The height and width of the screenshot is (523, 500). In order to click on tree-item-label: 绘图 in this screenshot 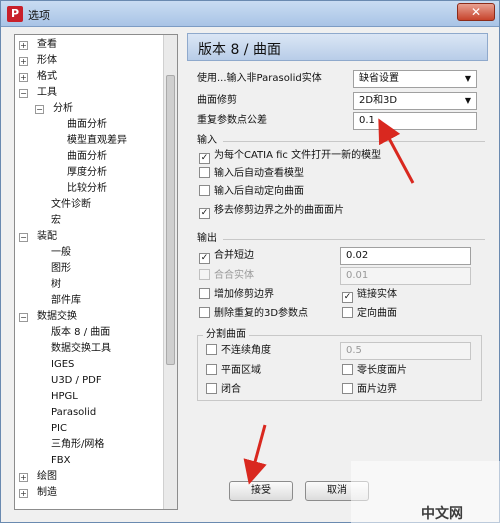, I will do `click(47, 476)`.